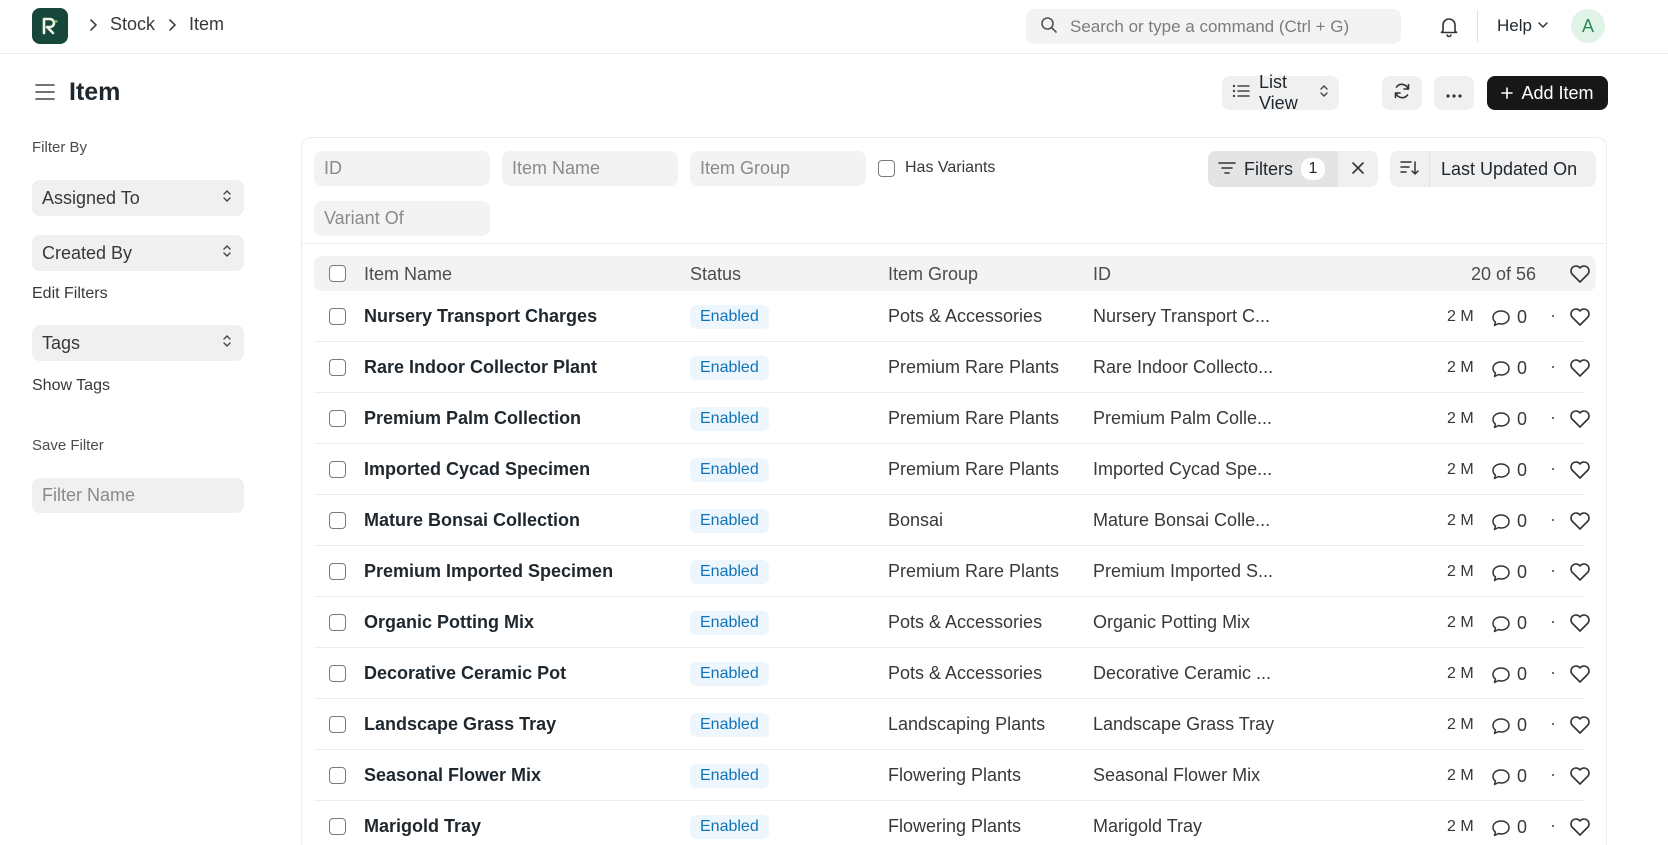  Describe the element at coordinates (1449, 26) in the screenshot. I see `bell-icon` at that location.